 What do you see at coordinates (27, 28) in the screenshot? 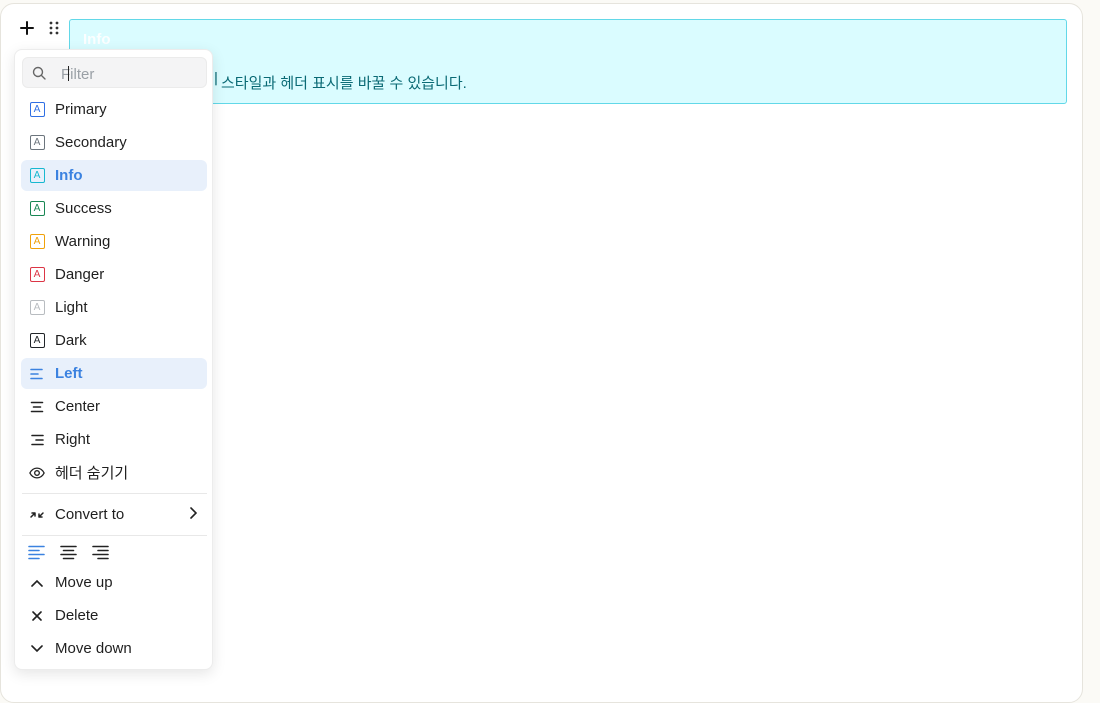
I see `add-block-plus-icon` at bounding box center [27, 28].